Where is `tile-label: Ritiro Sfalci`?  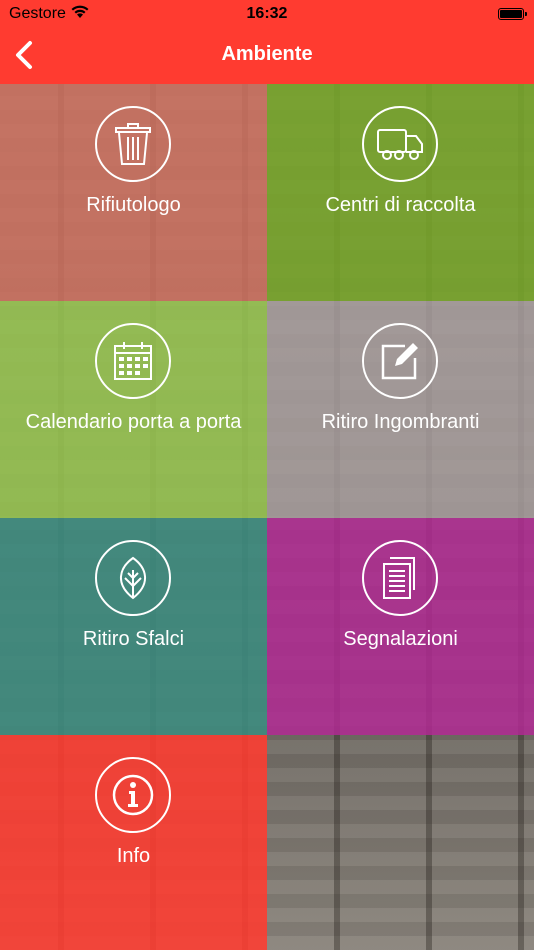 tile-label: Ritiro Sfalci is located at coordinates (133, 639).